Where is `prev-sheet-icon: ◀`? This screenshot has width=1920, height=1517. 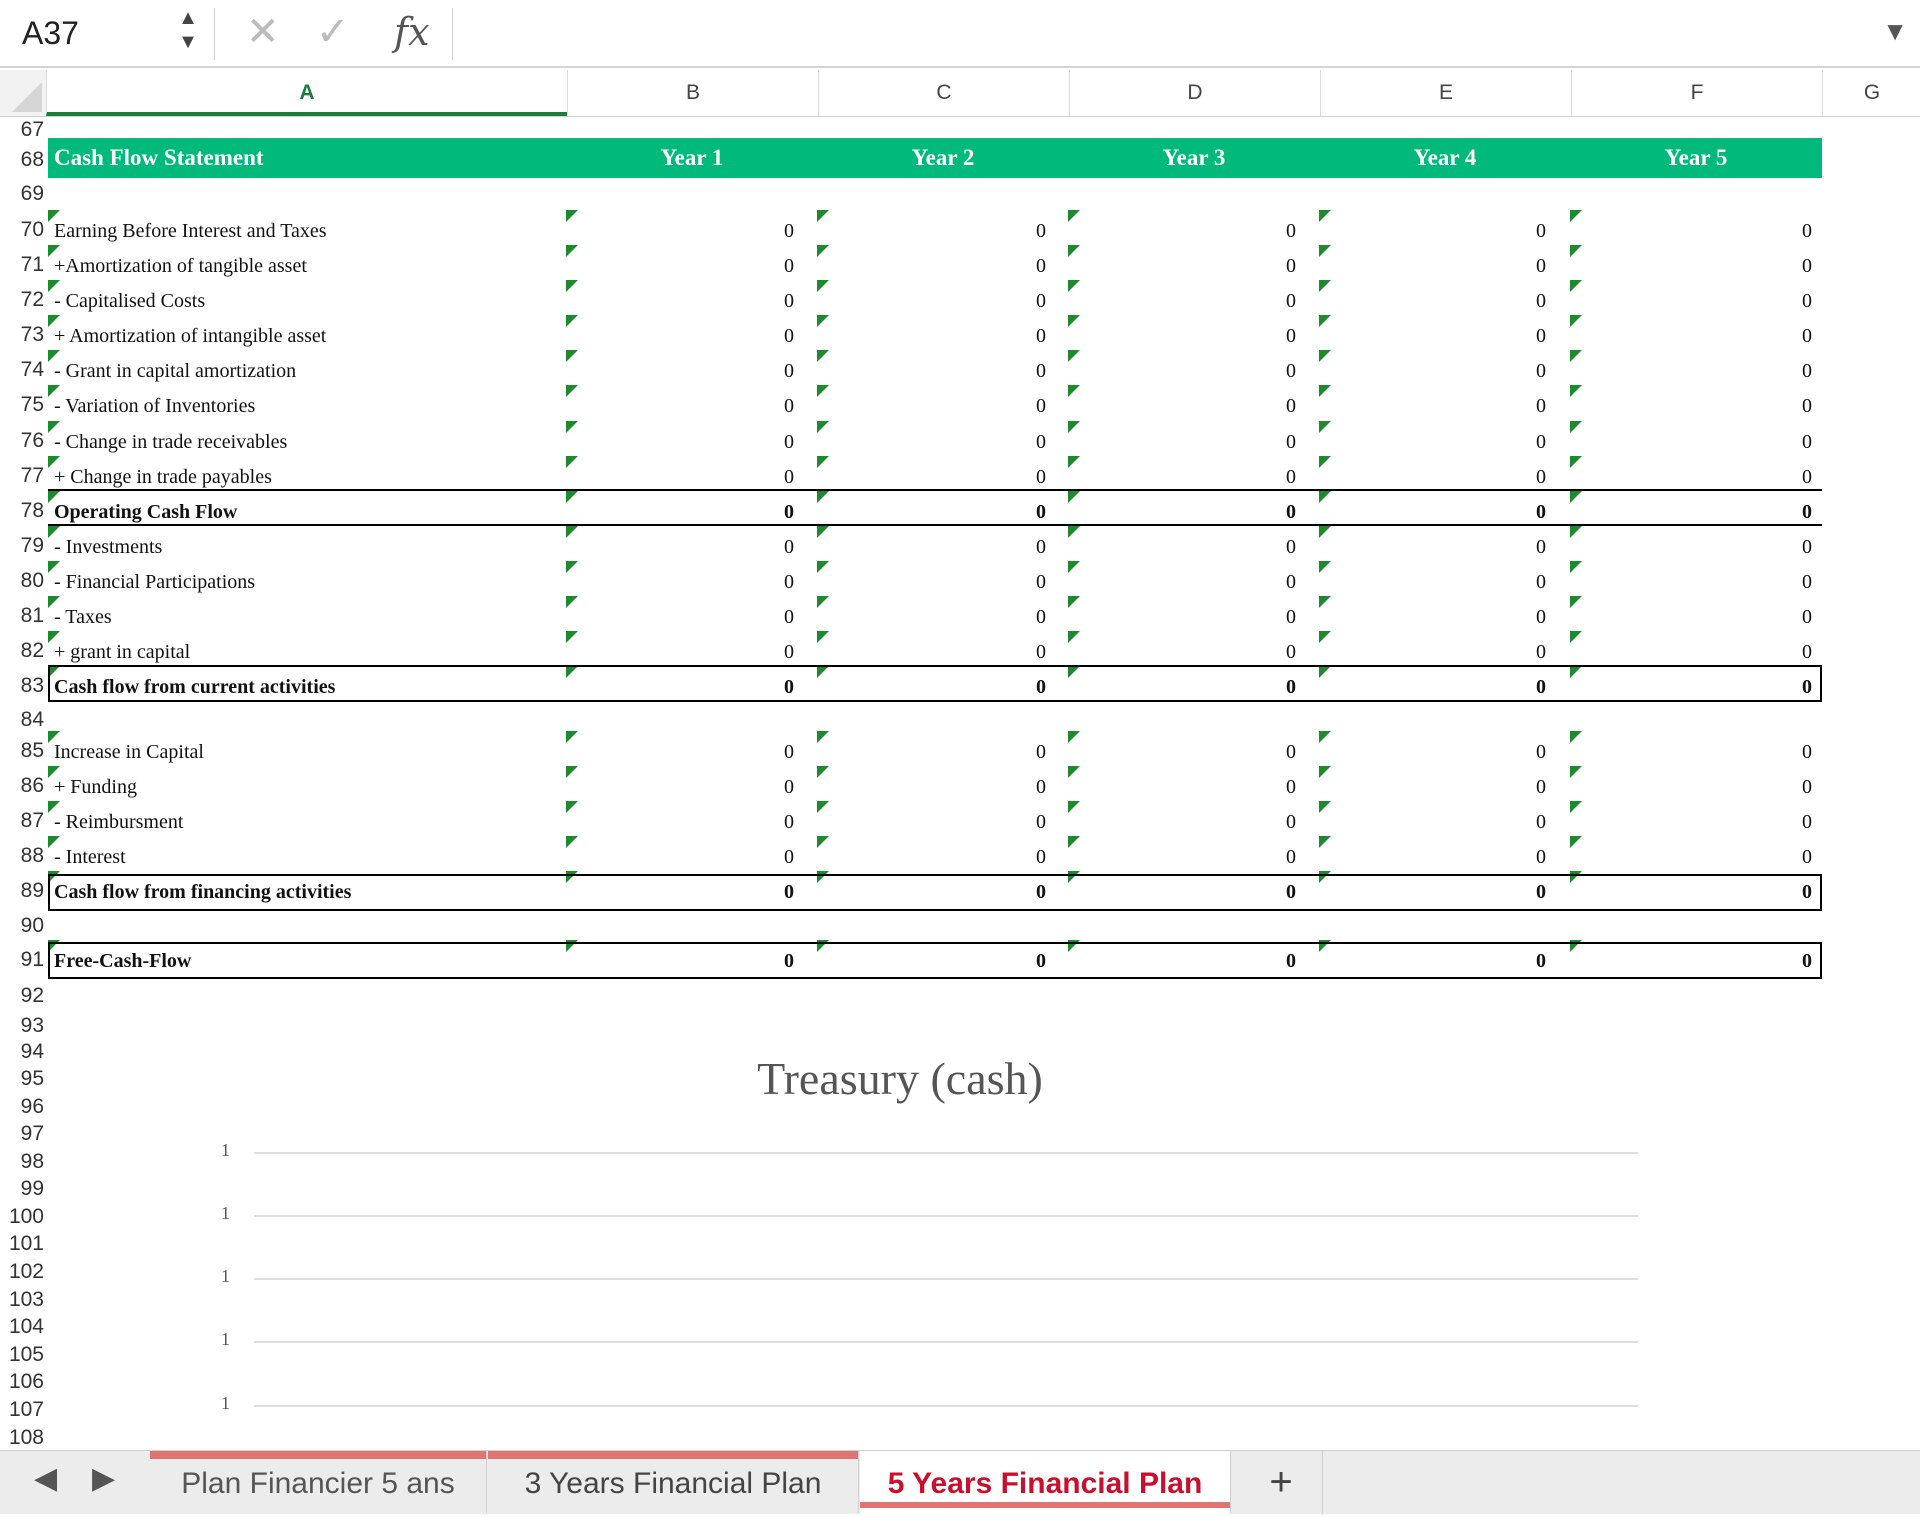
prev-sheet-icon: ◀ is located at coordinates (45, 1478).